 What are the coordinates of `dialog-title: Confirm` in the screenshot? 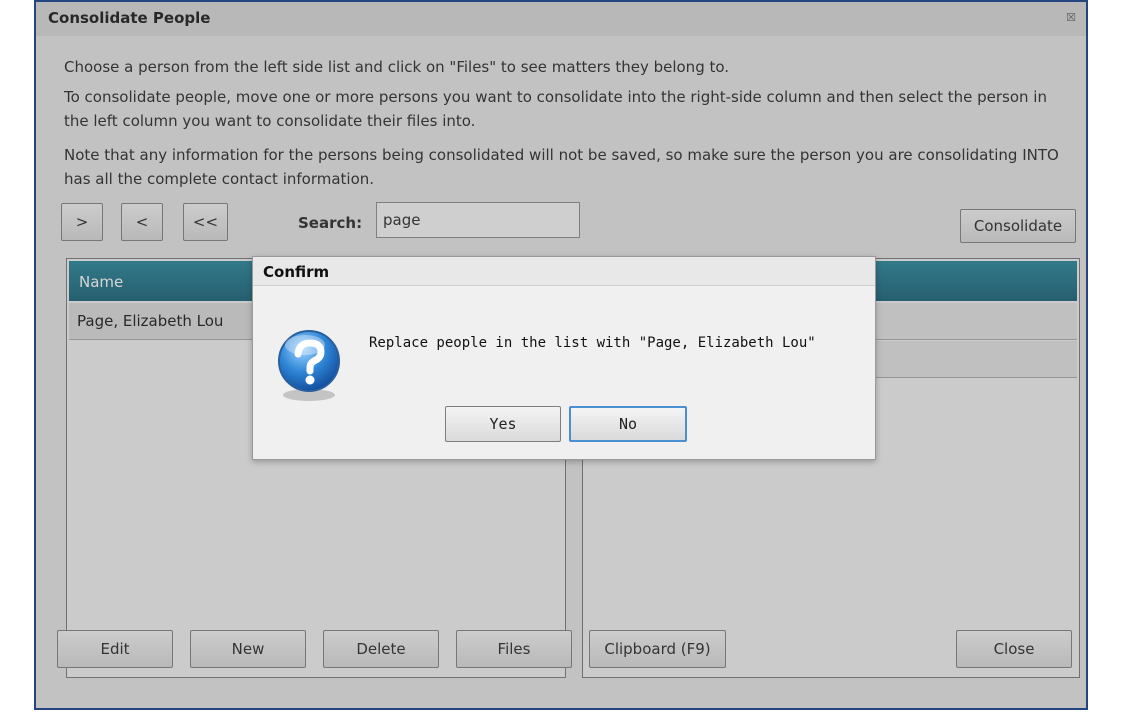 It's located at (296, 272).